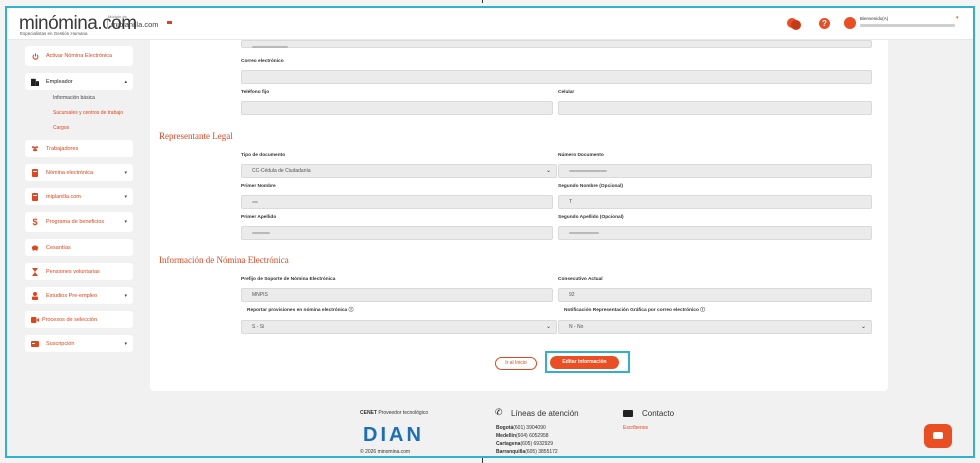 Image resolution: width=980 pixels, height=463 pixels. I want to click on sidebar-item-label: Estudios Pre-empleo, so click(72, 295).